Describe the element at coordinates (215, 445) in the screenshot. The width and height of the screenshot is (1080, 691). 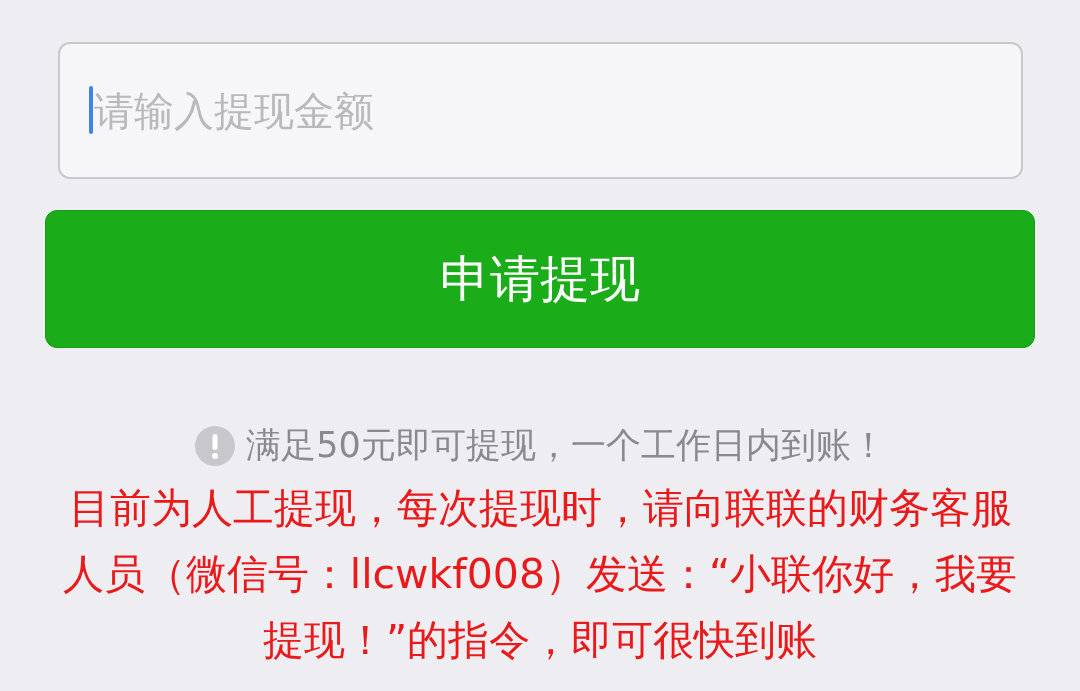
I see `info-icon` at that location.